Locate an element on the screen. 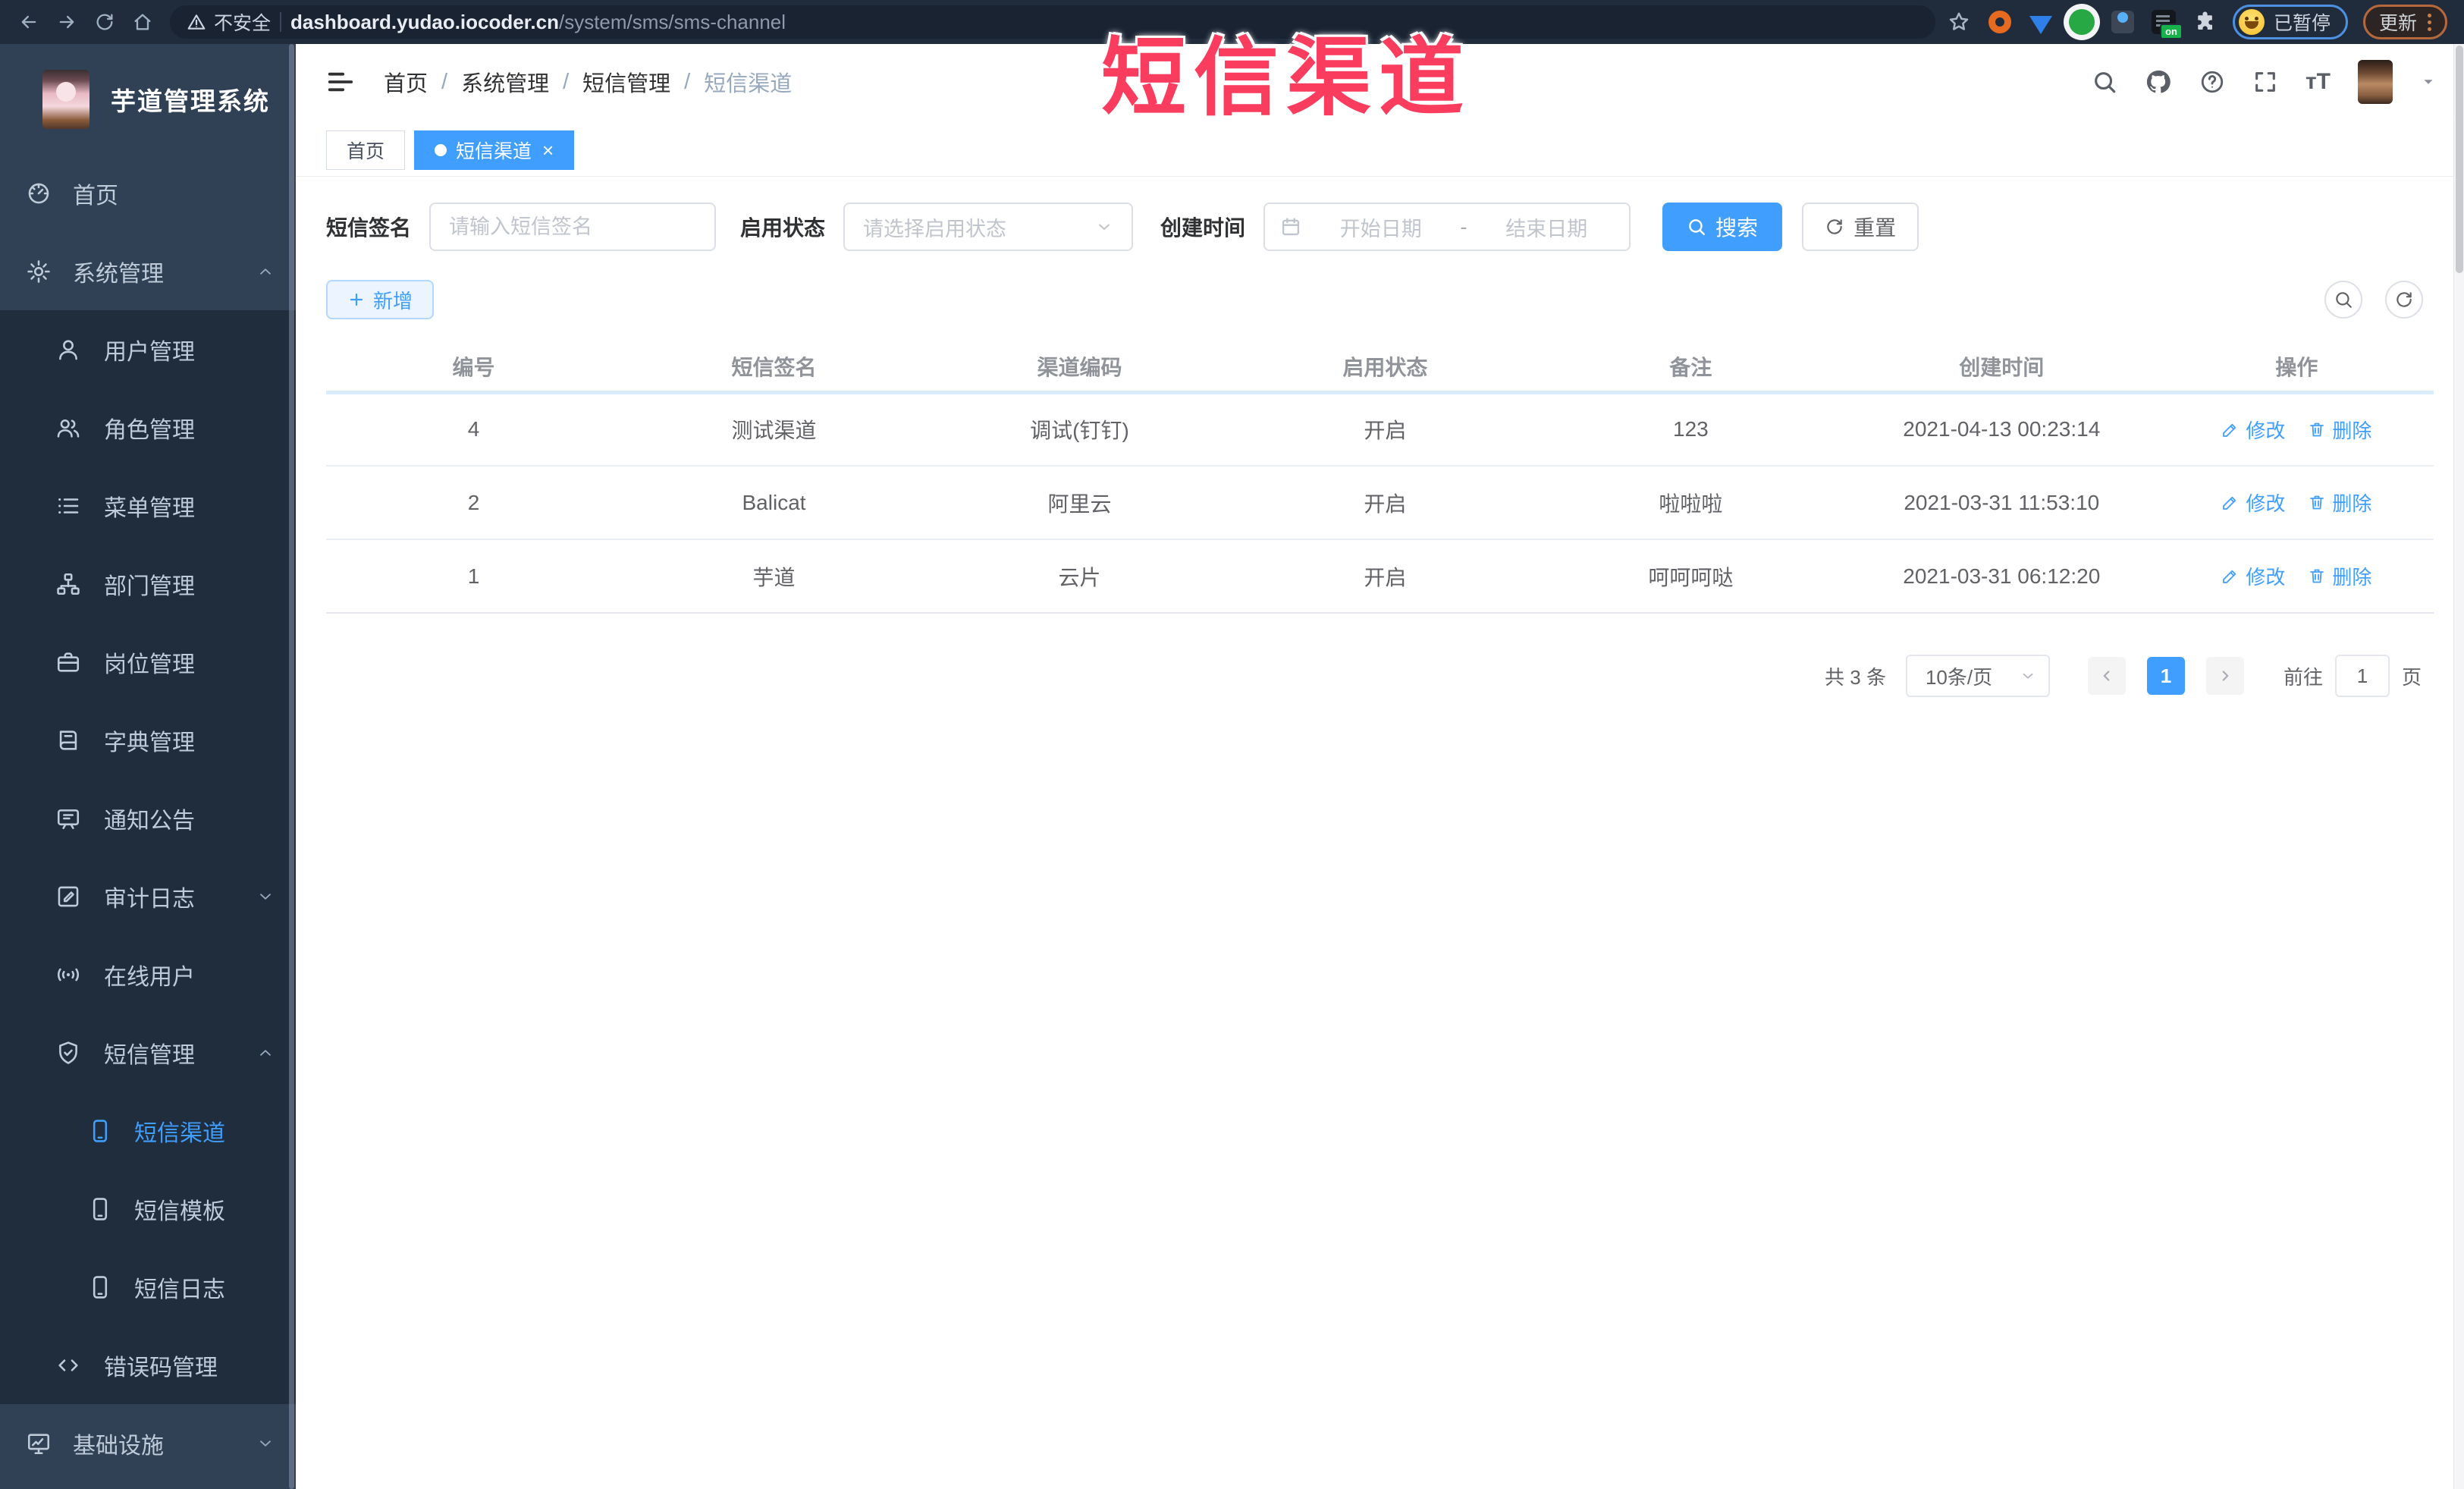  sidebar-item-6: 岗位管理 is located at coordinates (148, 662).